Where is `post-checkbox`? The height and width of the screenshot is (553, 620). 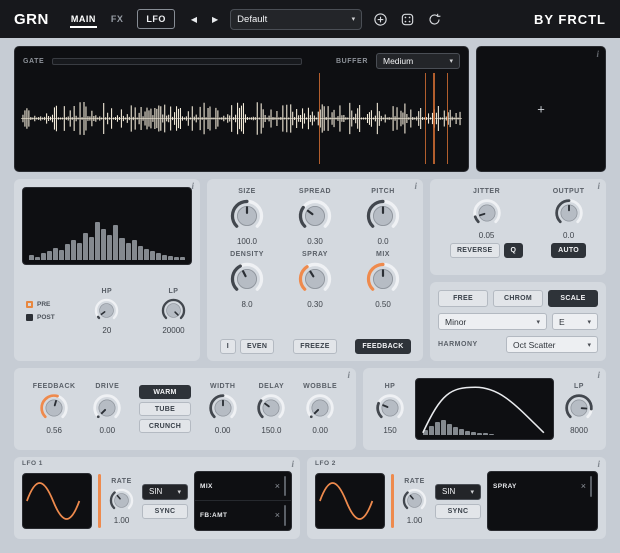 post-checkbox is located at coordinates (29, 317).